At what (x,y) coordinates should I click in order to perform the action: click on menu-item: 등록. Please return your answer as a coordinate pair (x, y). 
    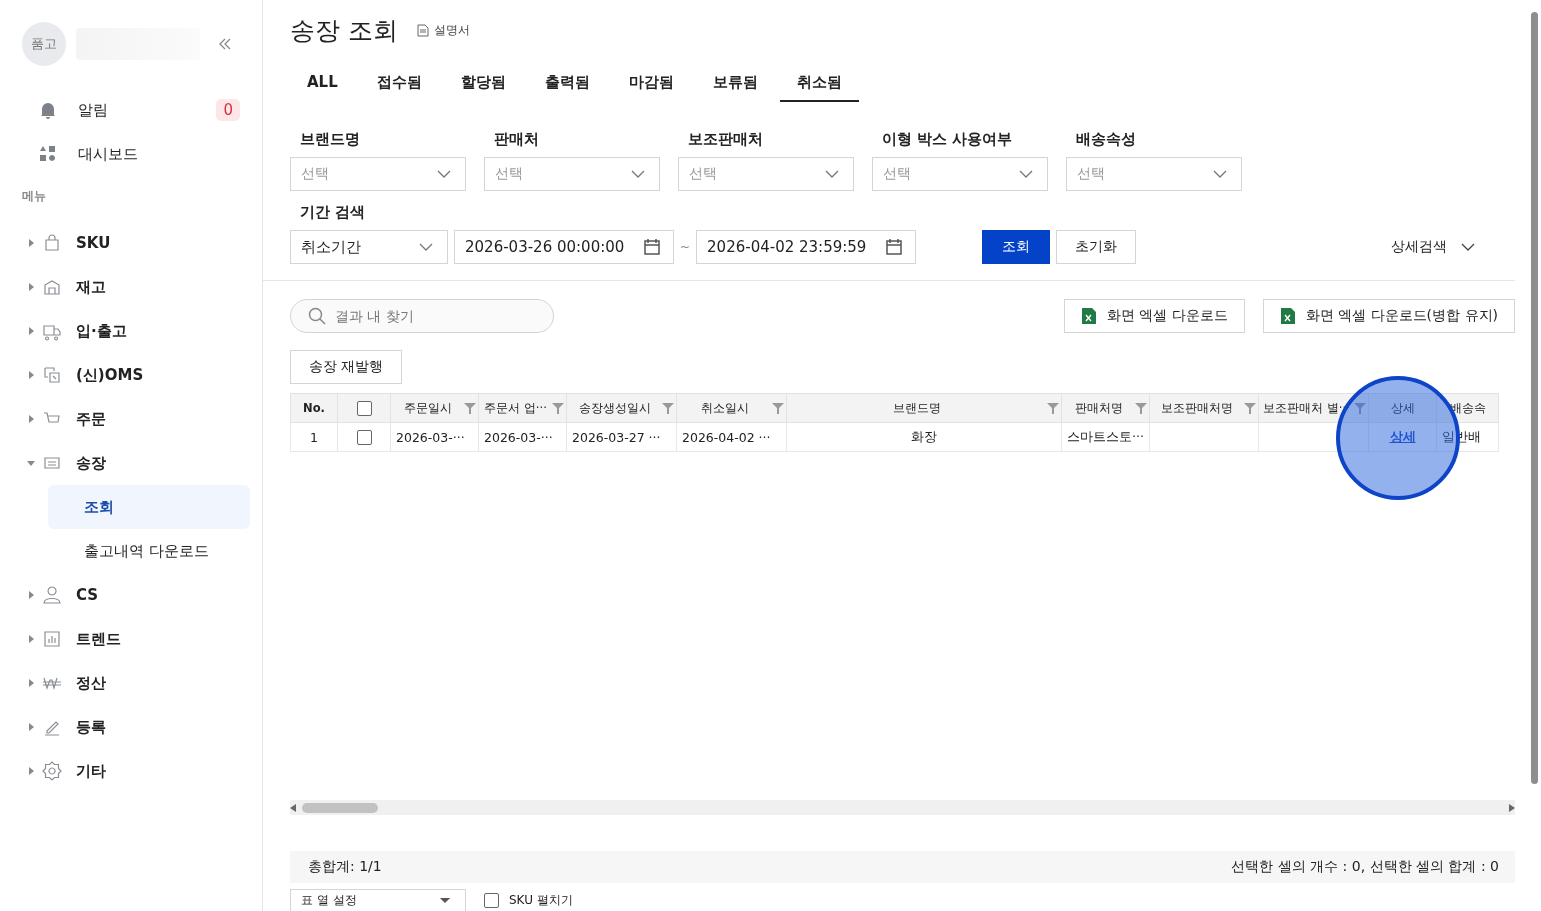
    Looking at the image, I should click on (91, 727).